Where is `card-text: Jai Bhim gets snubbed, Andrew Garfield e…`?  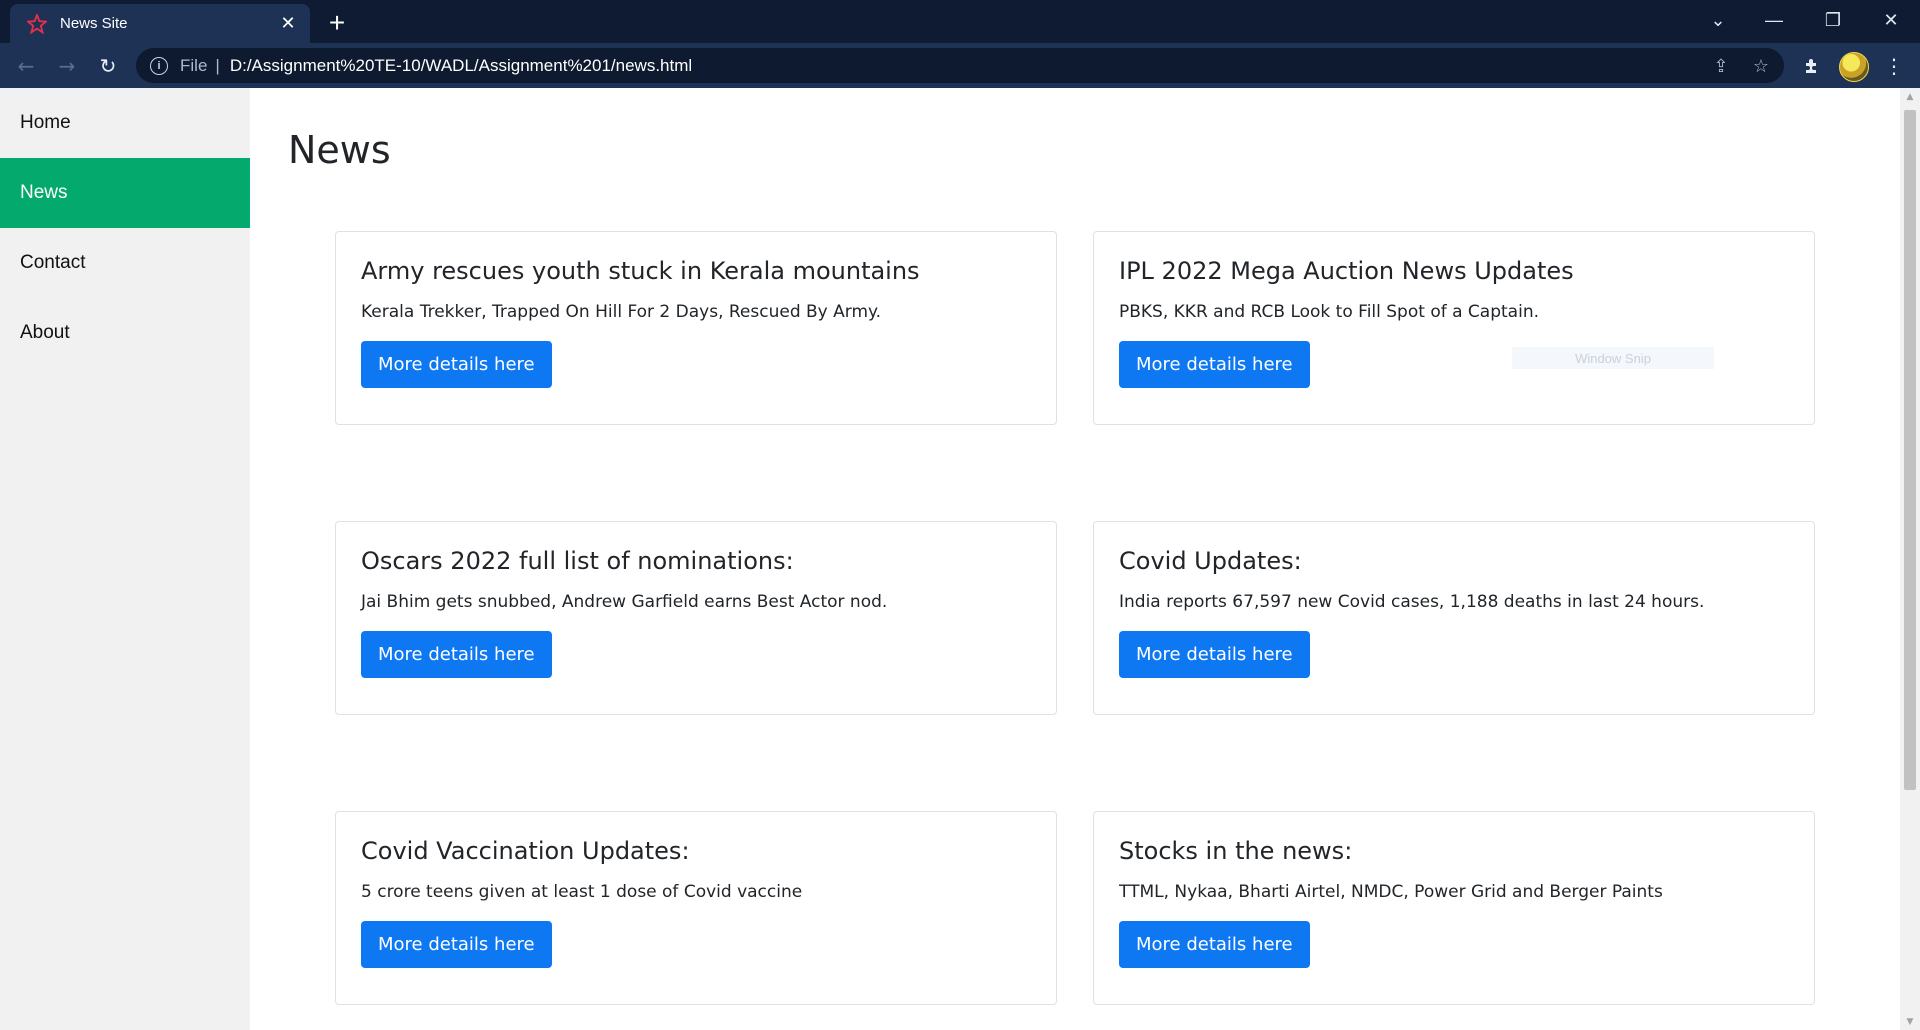
card-text: Jai Bhim gets snubbed, Andrew Garfield e… is located at coordinates (624, 602).